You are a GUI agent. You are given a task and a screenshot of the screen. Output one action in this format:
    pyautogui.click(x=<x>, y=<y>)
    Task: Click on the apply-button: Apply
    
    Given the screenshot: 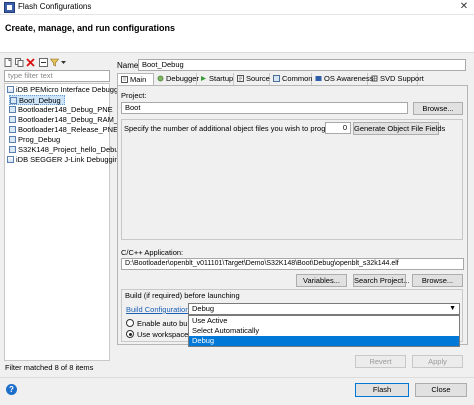 What is the action you would take?
    pyautogui.click(x=437, y=361)
    